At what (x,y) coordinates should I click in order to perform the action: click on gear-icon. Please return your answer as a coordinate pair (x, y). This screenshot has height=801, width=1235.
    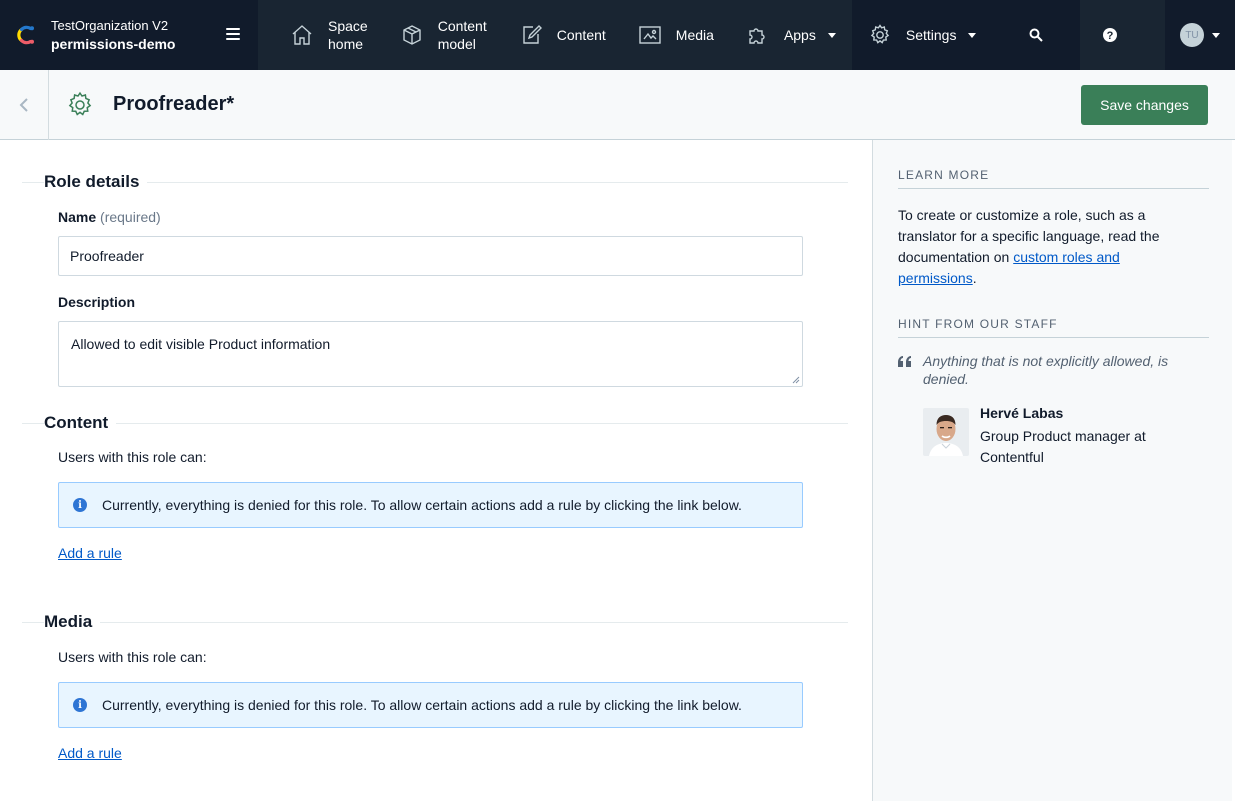
    Looking at the image, I should click on (879, 34).